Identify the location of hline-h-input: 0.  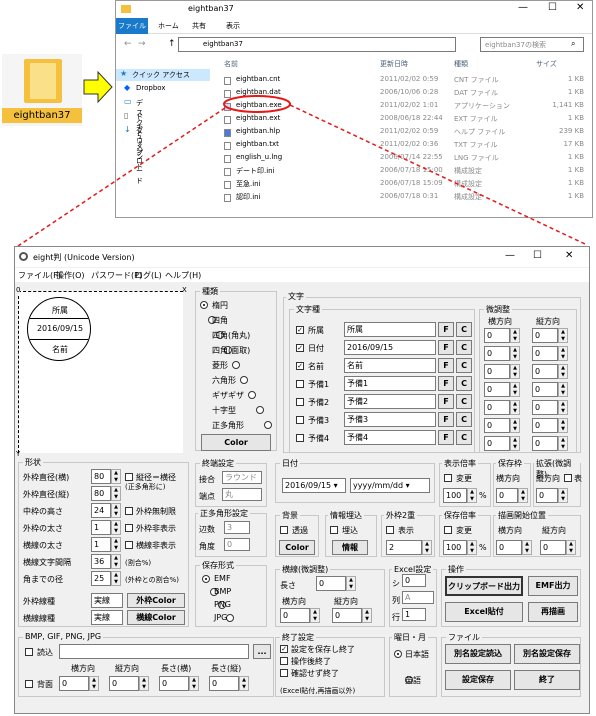
(295, 615).